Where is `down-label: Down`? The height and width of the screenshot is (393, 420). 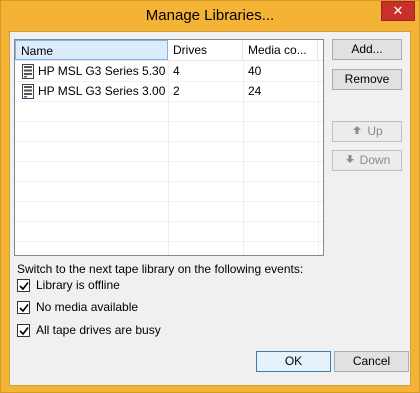 down-label: Down is located at coordinates (375, 160).